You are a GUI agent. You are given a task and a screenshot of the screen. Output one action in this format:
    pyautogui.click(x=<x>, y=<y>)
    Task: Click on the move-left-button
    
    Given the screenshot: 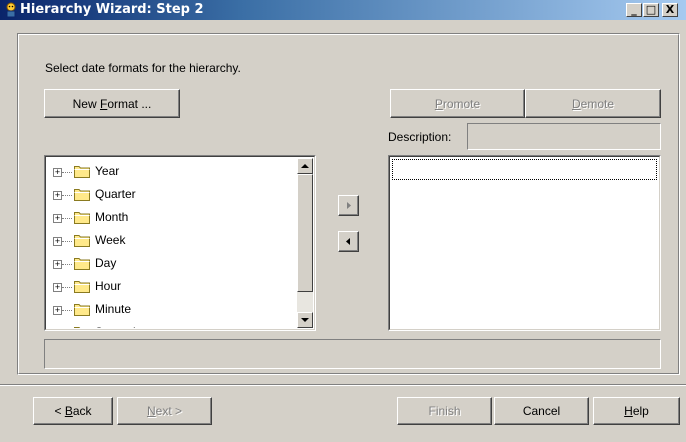 What is the action you would take?
    pyautogui.click(x=348, y=241)
    